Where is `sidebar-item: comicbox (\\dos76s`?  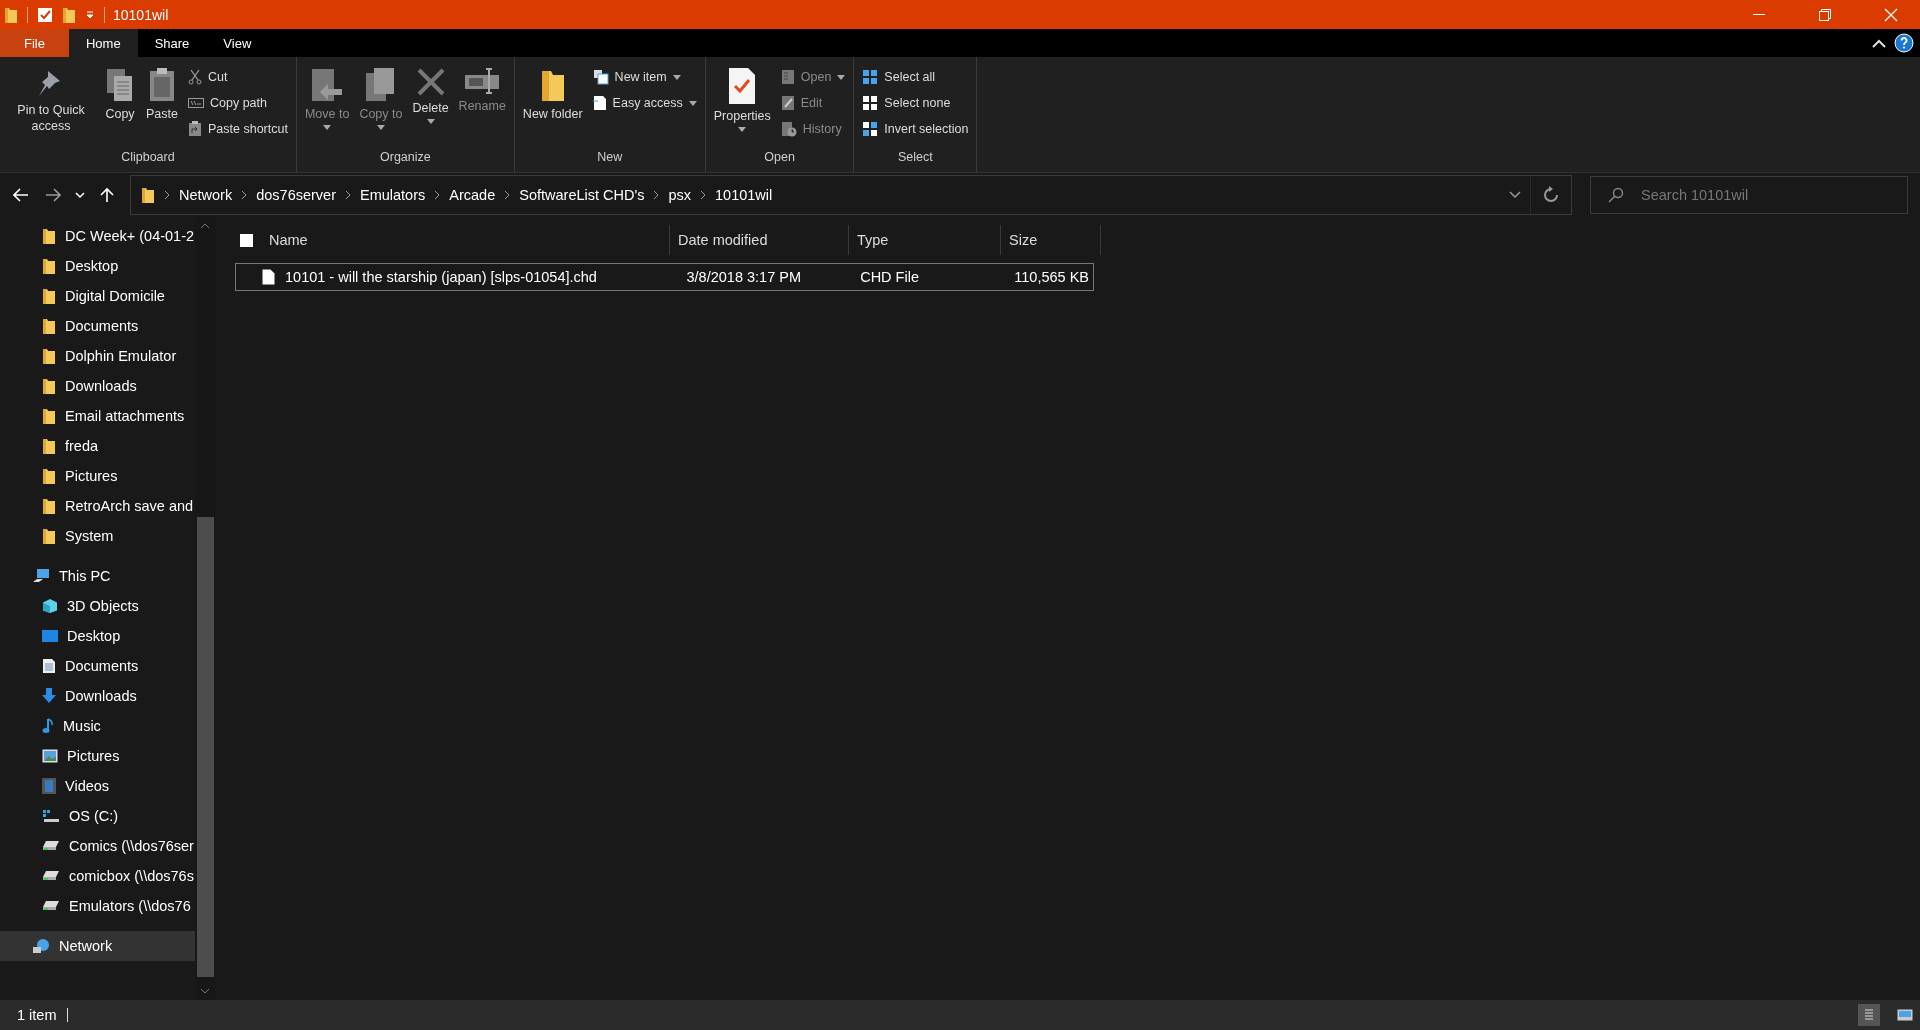 sidebar-item: comicbox (\\dos76s is located at coordinates (97, 876).